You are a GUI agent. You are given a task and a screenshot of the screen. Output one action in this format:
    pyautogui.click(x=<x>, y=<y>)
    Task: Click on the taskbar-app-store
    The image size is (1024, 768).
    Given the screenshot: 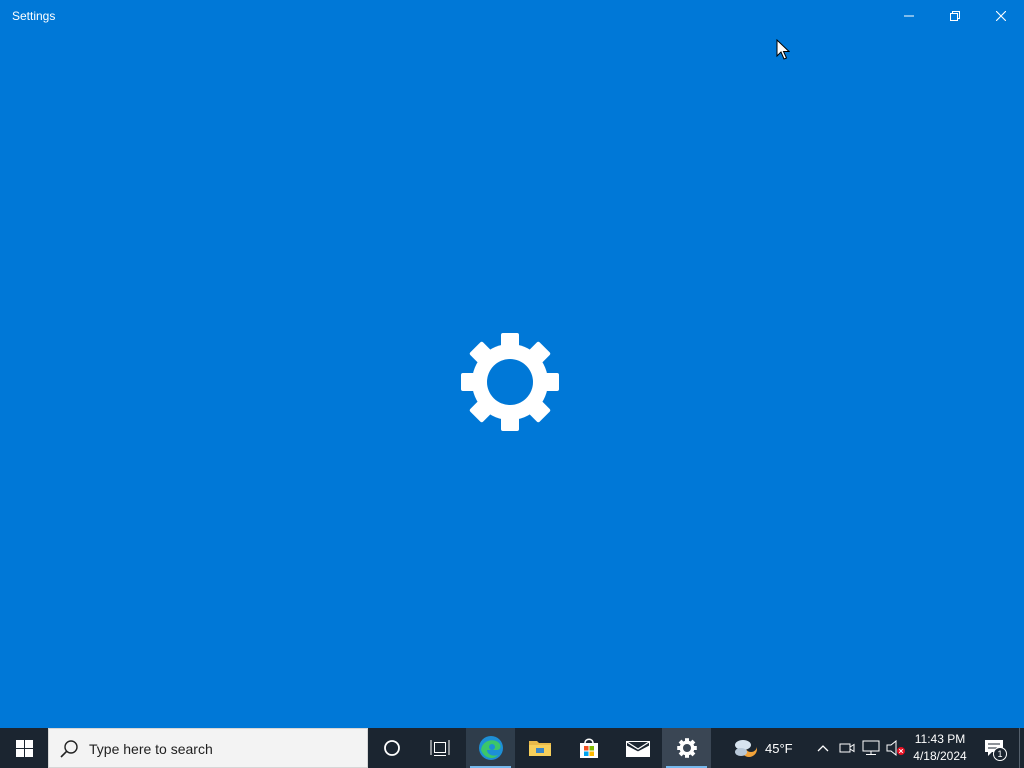 What is the action you would take?
    pyautogui.click(x=588, y=748)
    